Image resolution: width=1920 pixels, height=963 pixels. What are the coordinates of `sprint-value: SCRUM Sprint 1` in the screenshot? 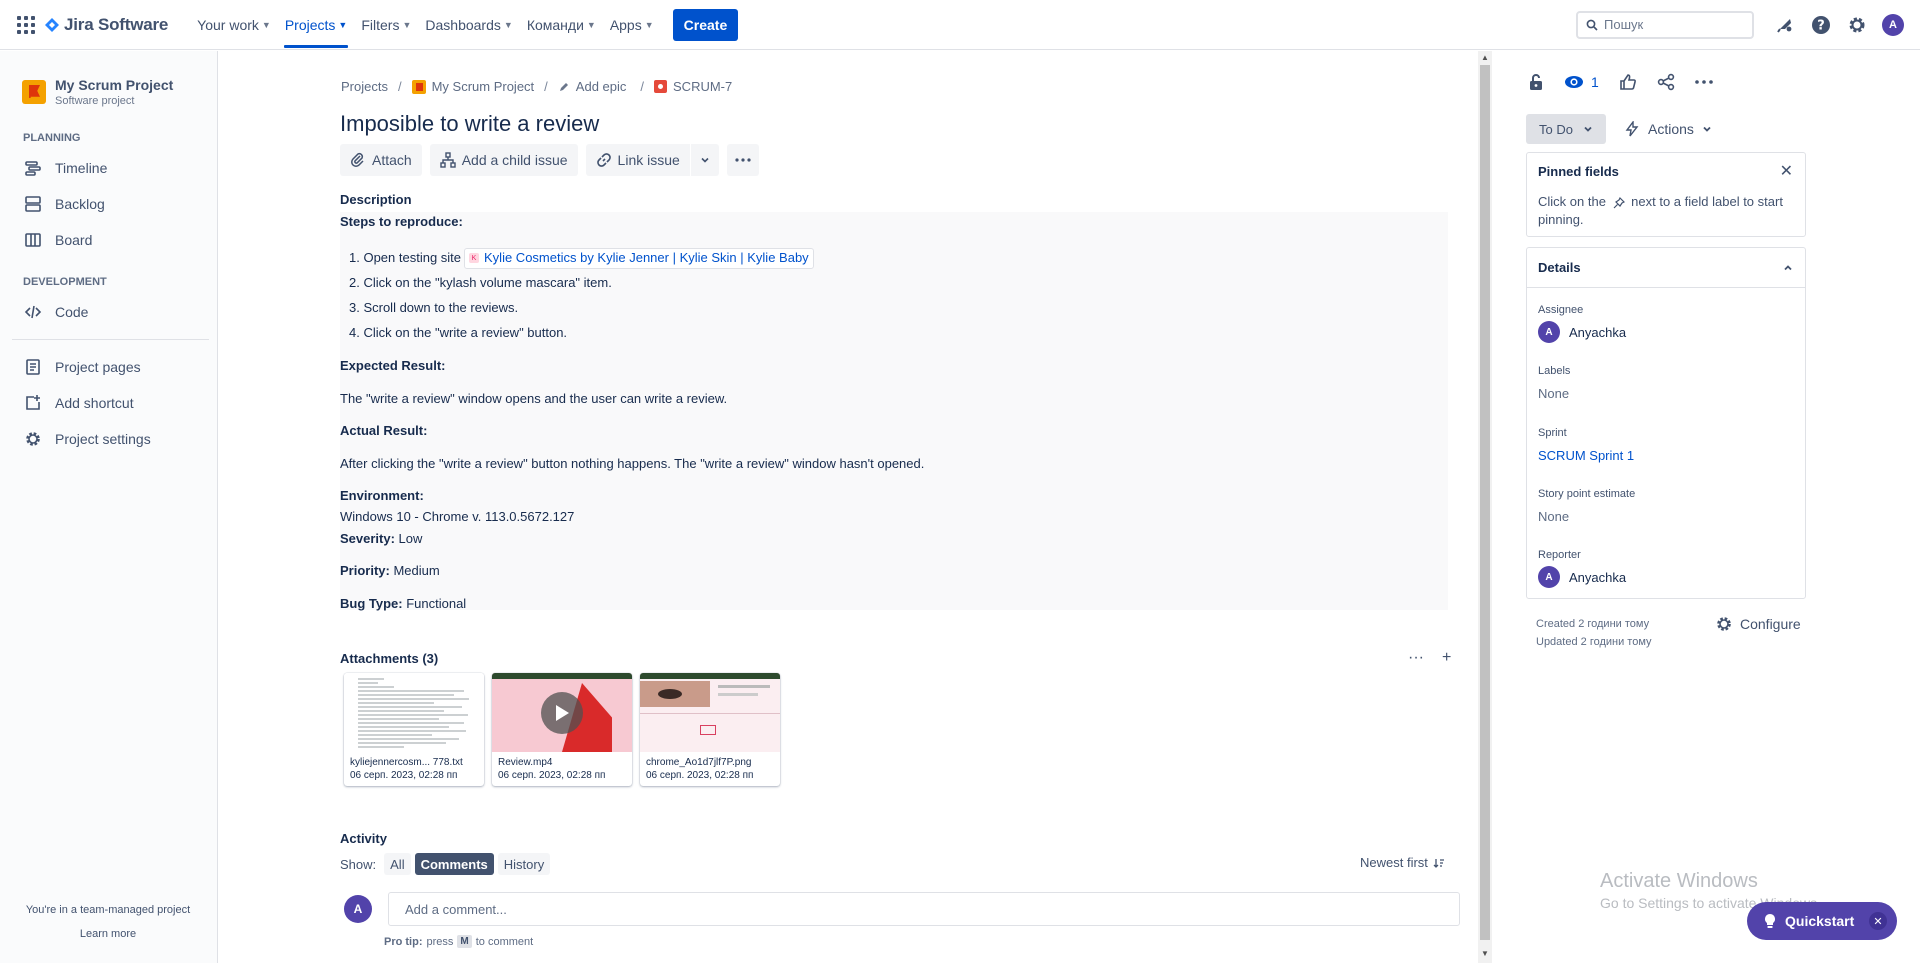 It's located at (1586, 455).